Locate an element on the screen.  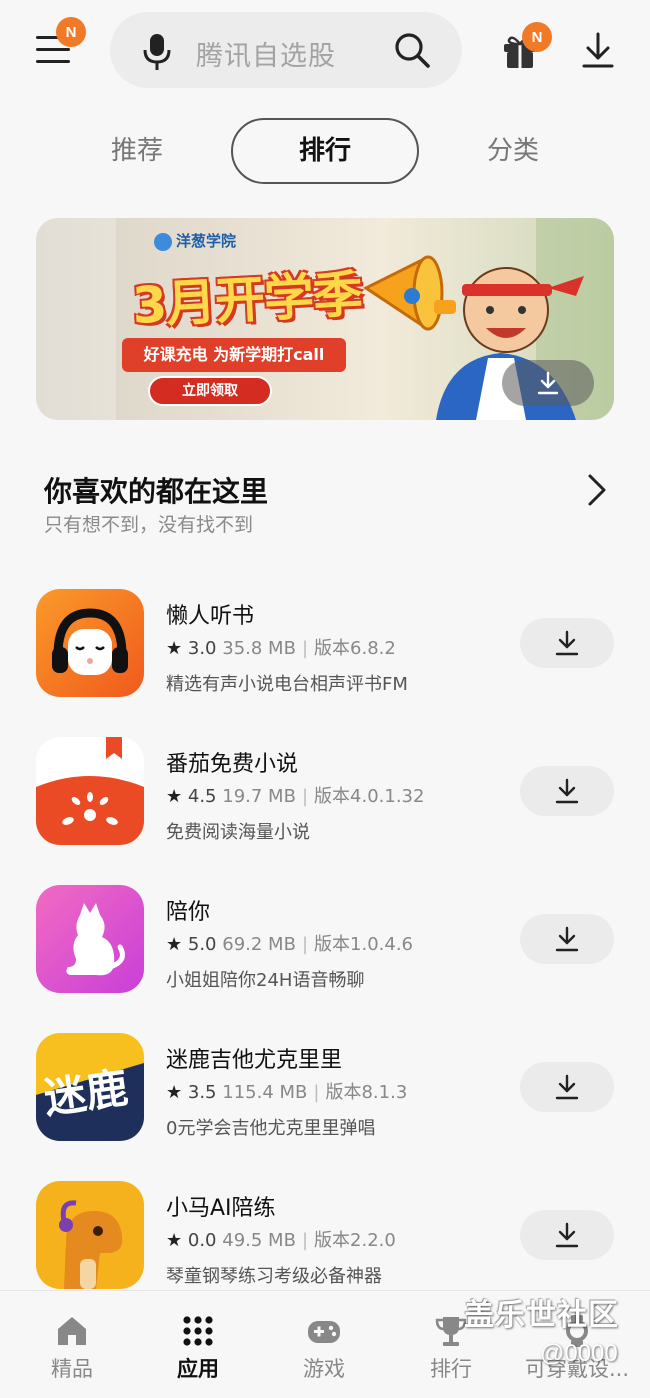
app-size: 49.5 MB is located at coordinates (259, 1240).